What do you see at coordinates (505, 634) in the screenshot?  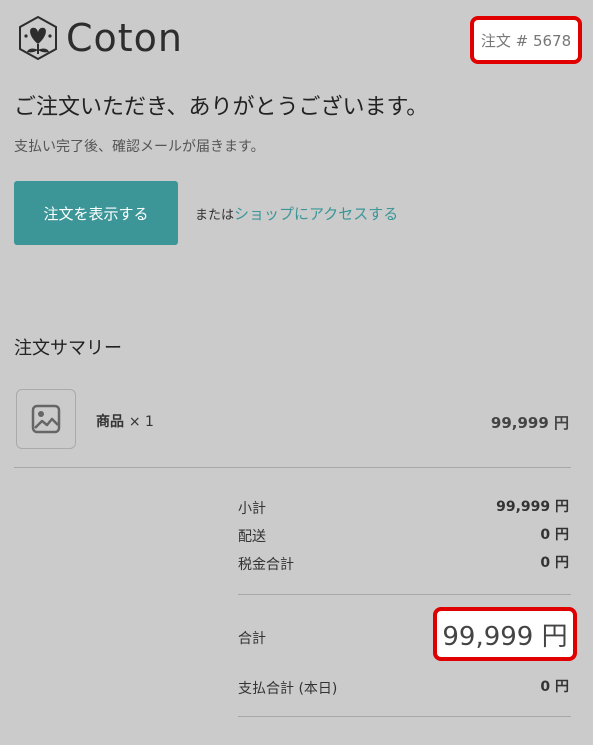 I see `total-value: 99,999 円` at bounding box center [505, 634].